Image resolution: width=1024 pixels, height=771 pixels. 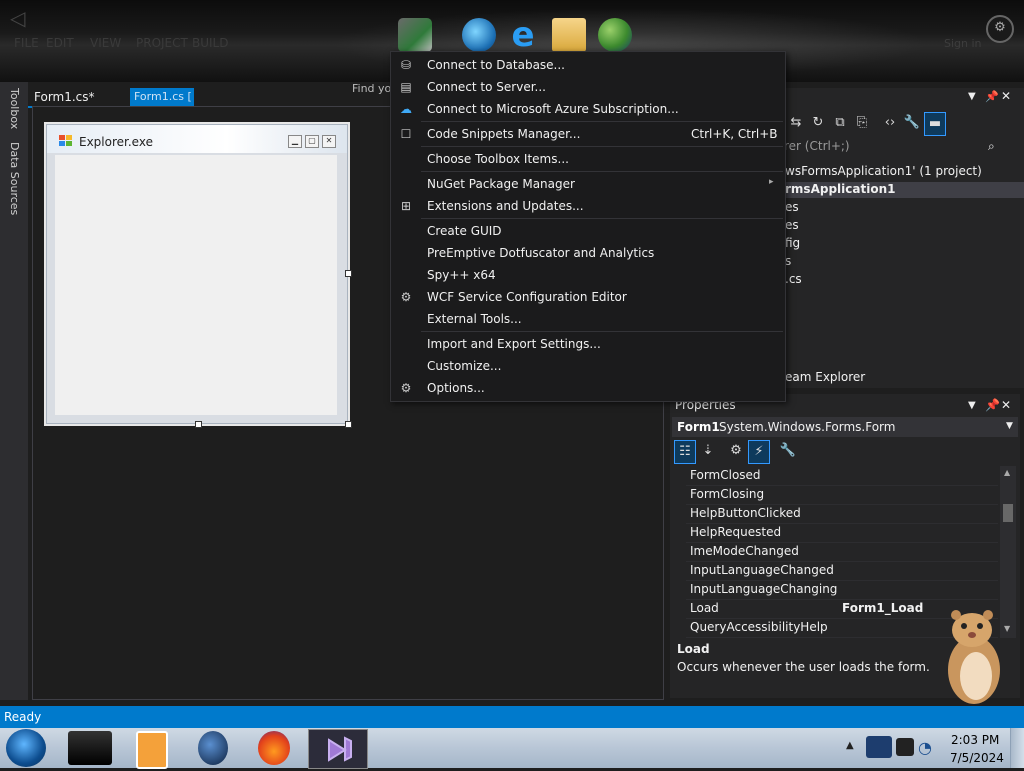 I want to click on clock-date: 7/5/2024, so click(x=977, y=758).